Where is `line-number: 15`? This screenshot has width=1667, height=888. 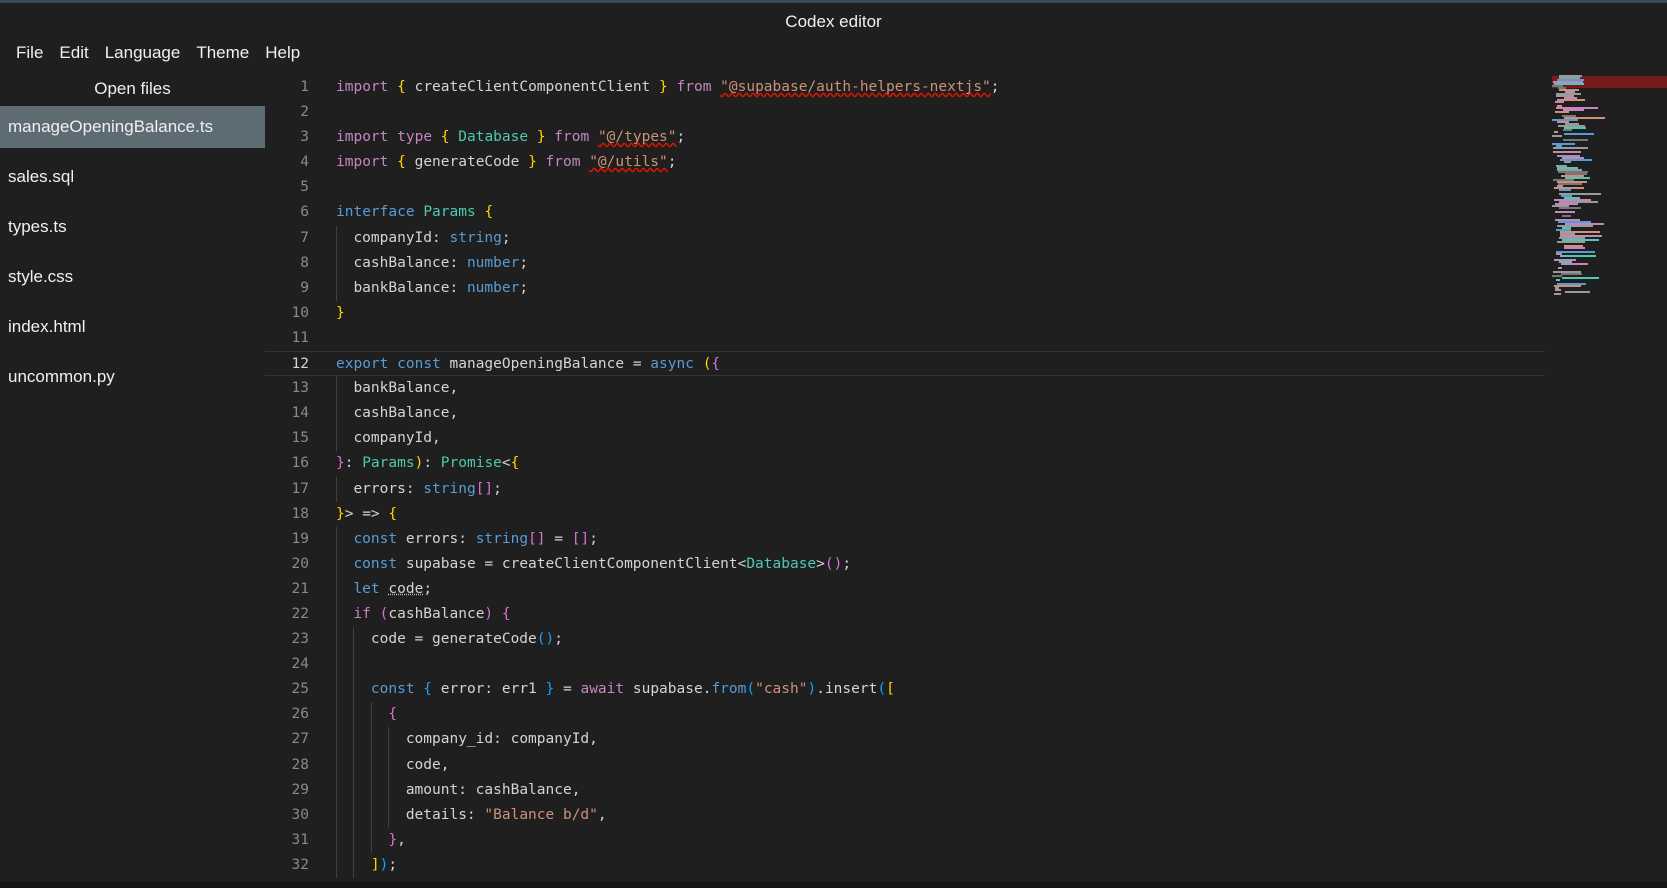 line-number: 15 is located at coordinates (300, 438).